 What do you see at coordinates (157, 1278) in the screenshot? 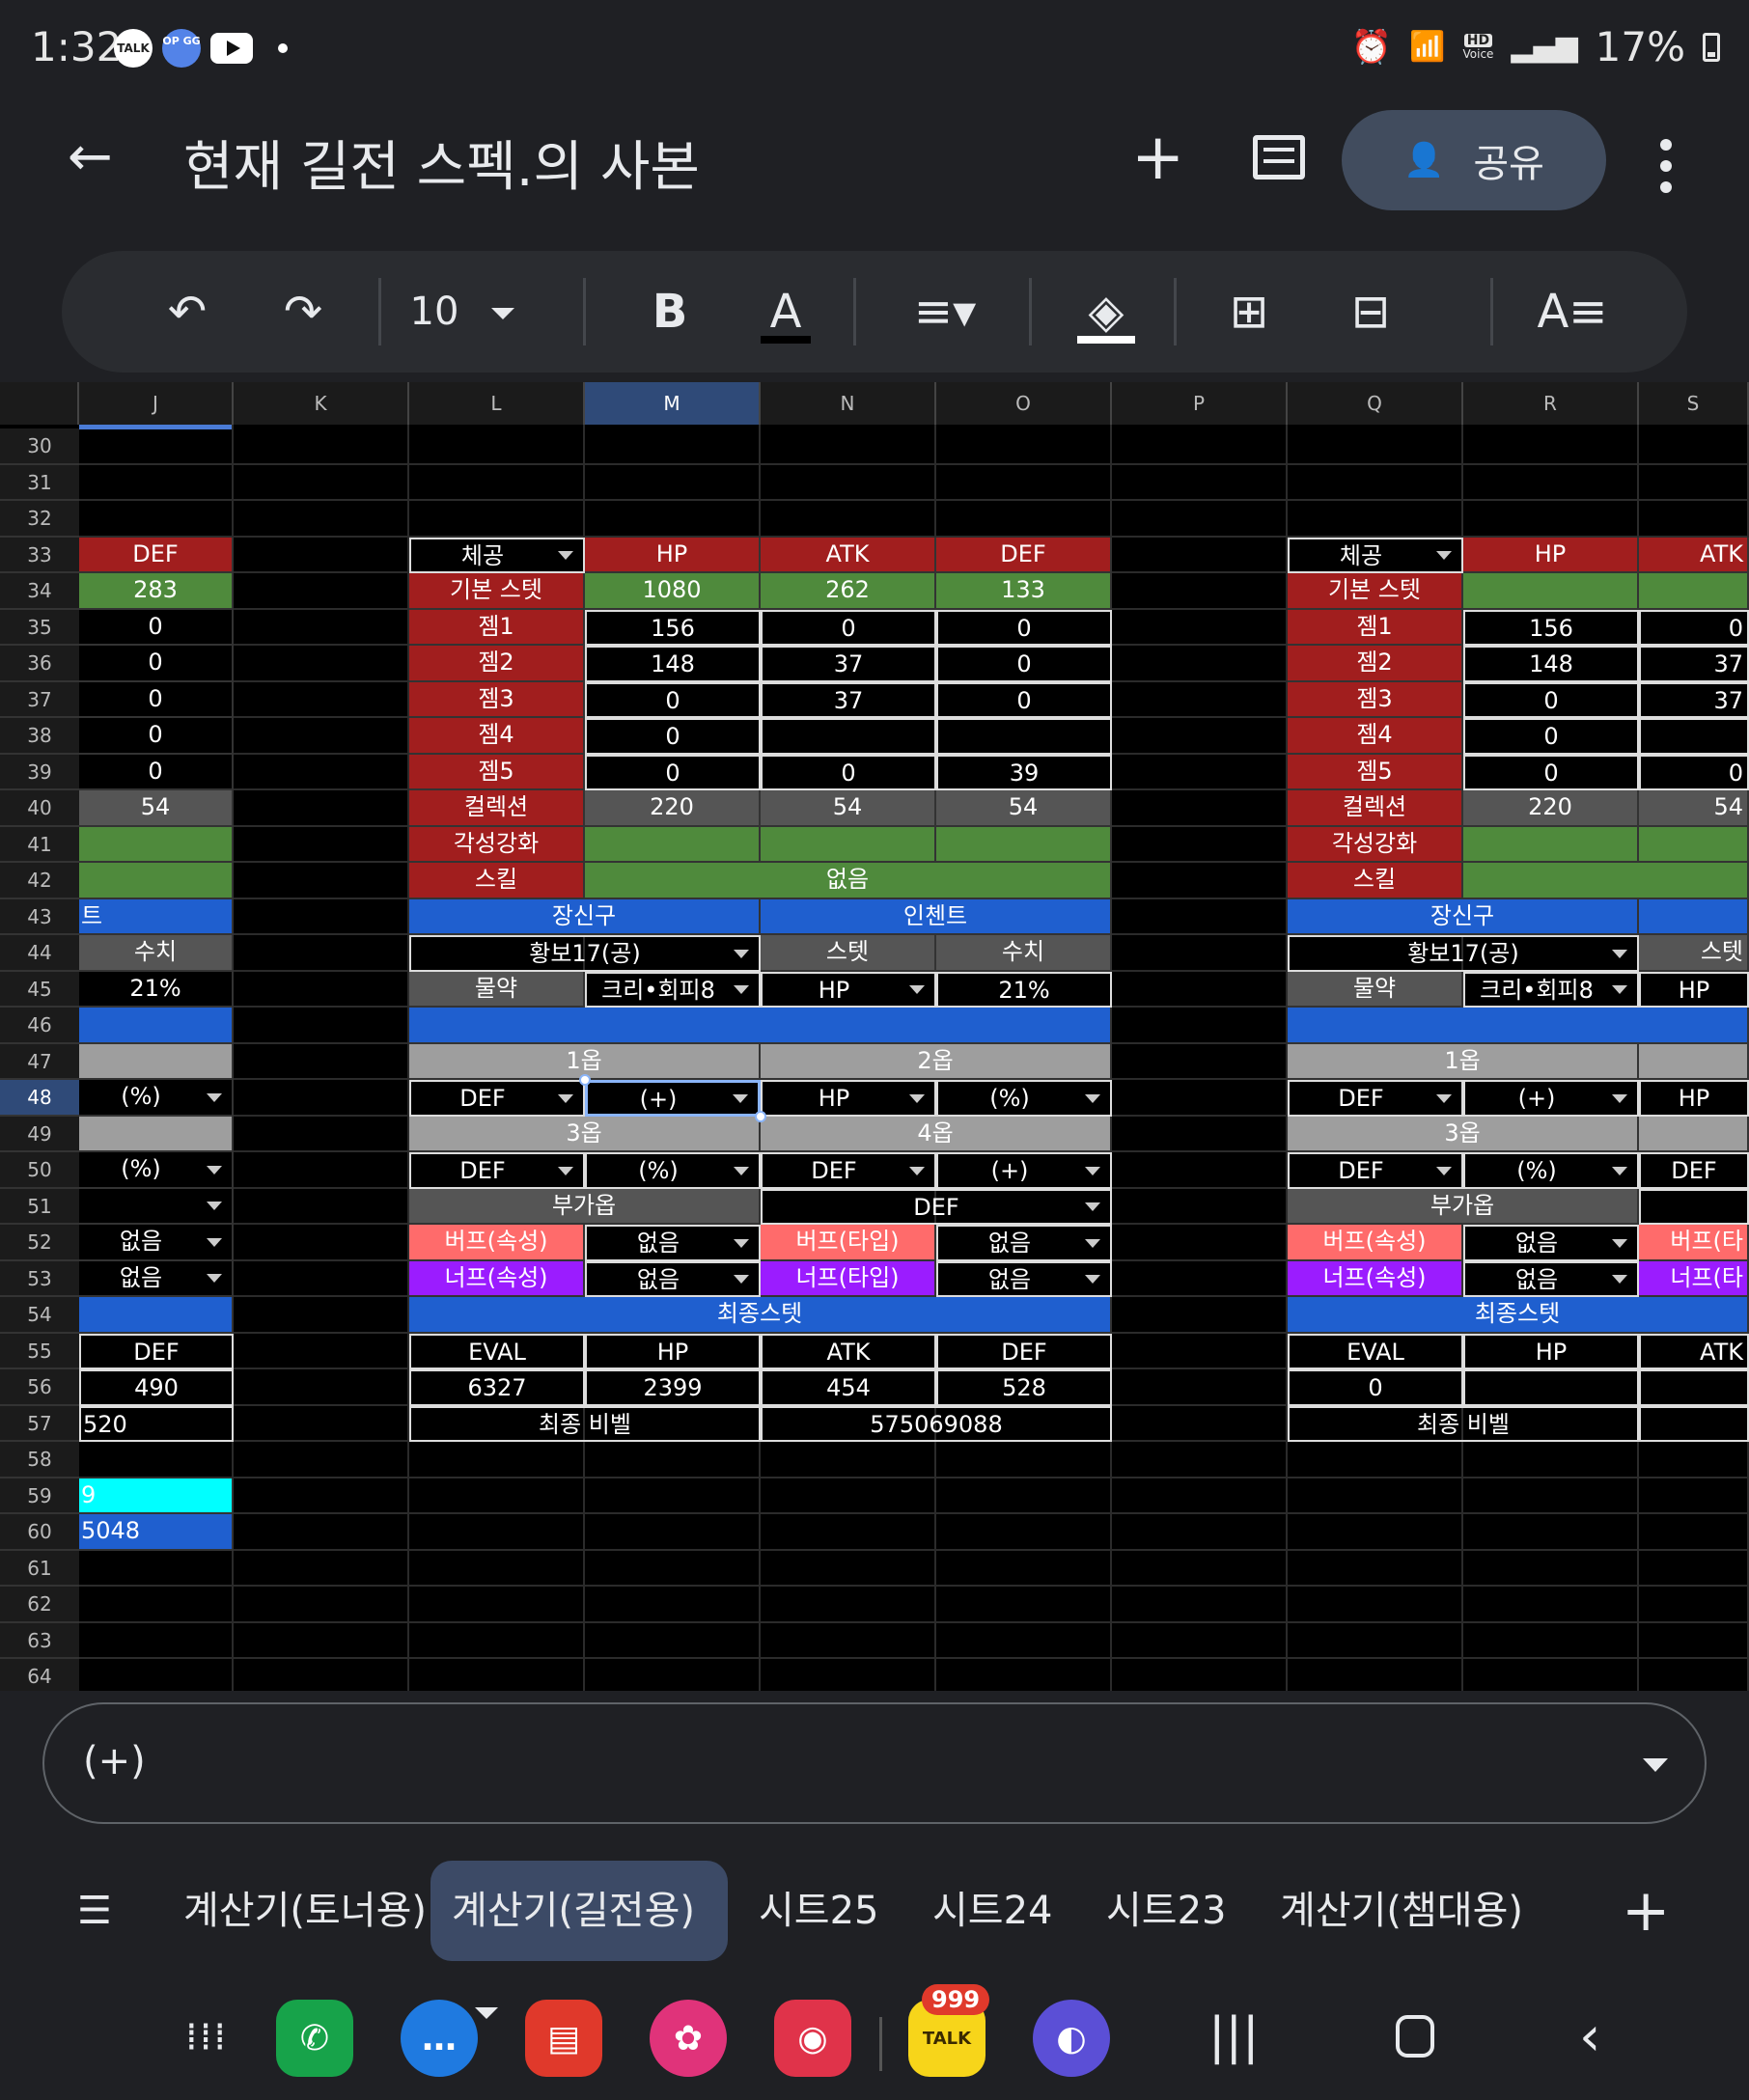
I see `cell-j53: 없음` at bounding box center [157, 1278].